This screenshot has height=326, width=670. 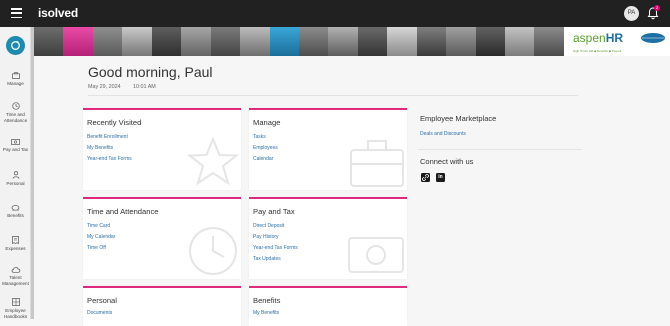 I want to click on link-direct-deposit: Direct Deposit, so click(x=268, y=226).